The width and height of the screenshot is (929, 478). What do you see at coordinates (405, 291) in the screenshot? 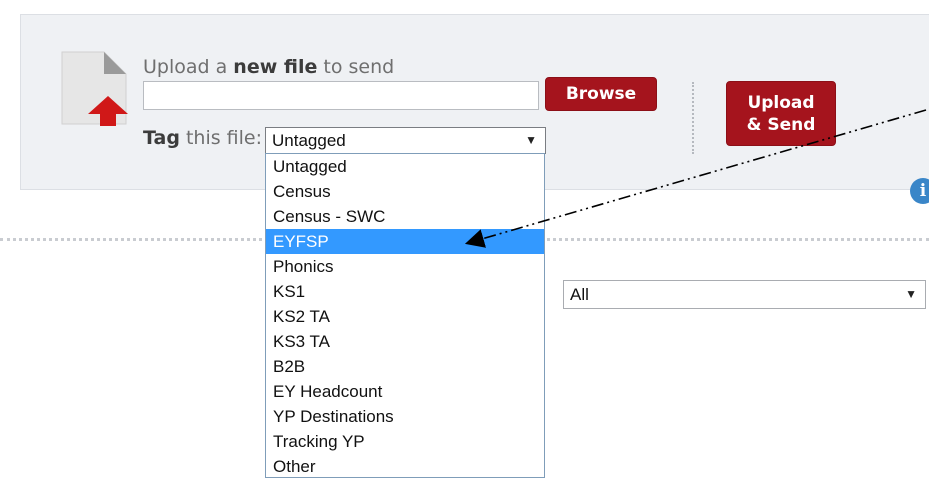
I see `dropdown-option: KS1` at bounding box center [405, 291].